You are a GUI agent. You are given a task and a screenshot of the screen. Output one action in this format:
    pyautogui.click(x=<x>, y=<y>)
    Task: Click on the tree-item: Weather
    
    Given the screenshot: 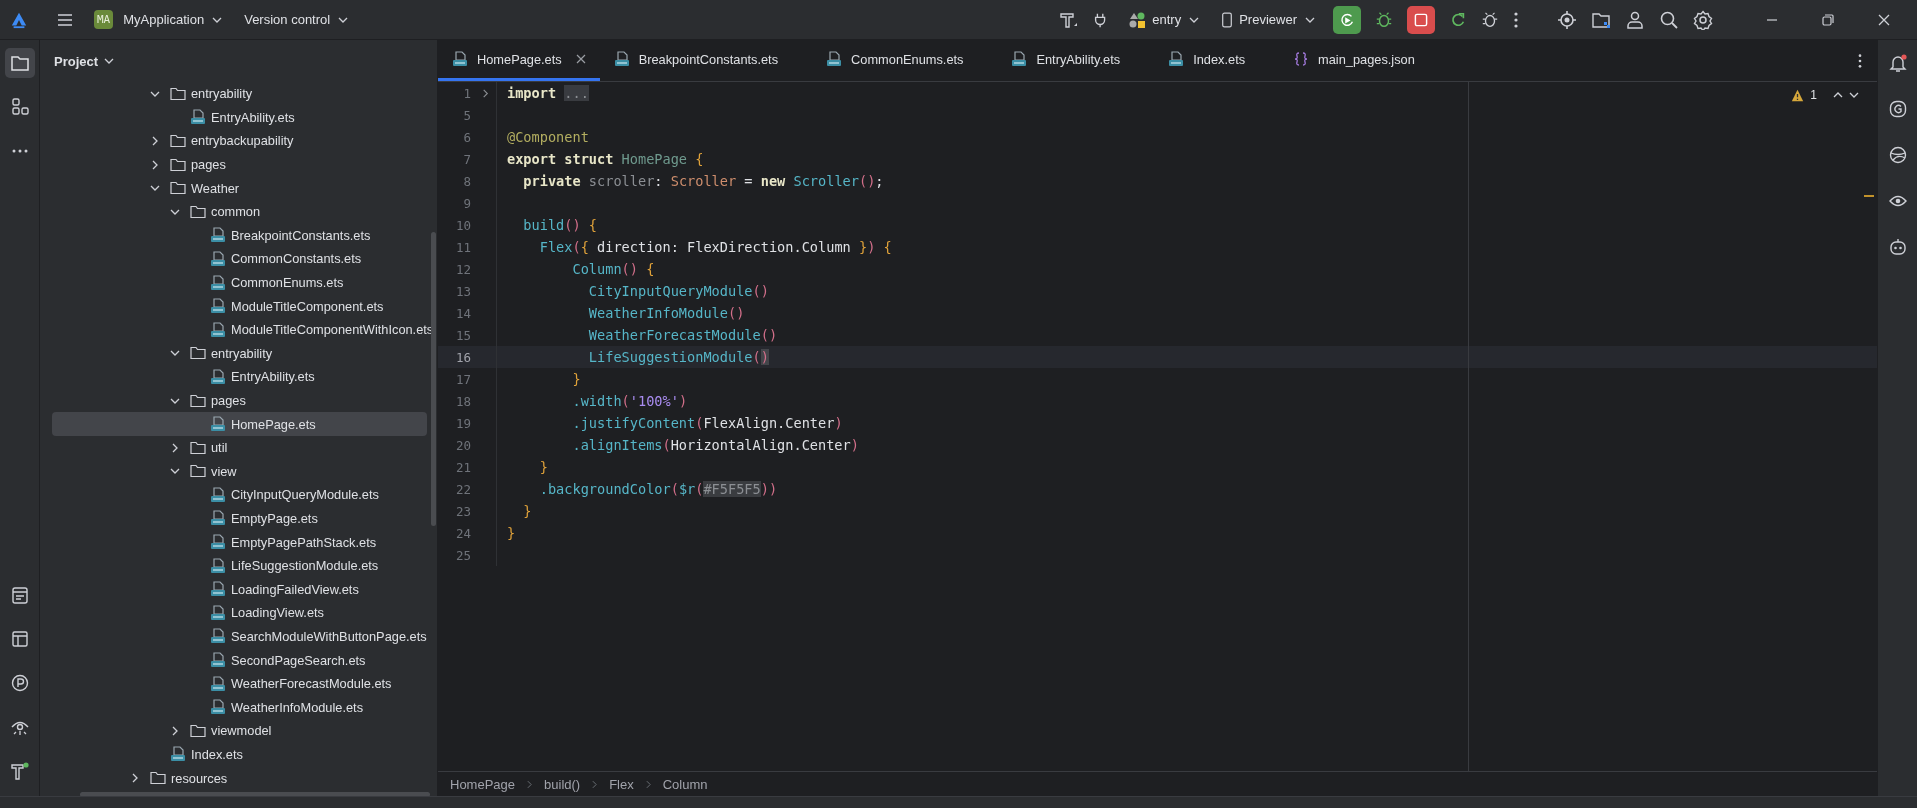 What is the action you would take?
    pyautogui.click(x=244, y=188)
    